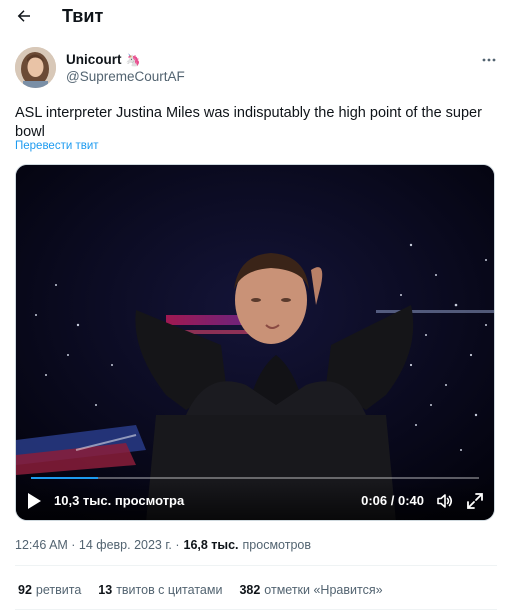 This screenshot has width=512, height=610. Describe the element at coordinates (58, 590) in the screenshot. I see `retweets-label: ретвита` at that location.